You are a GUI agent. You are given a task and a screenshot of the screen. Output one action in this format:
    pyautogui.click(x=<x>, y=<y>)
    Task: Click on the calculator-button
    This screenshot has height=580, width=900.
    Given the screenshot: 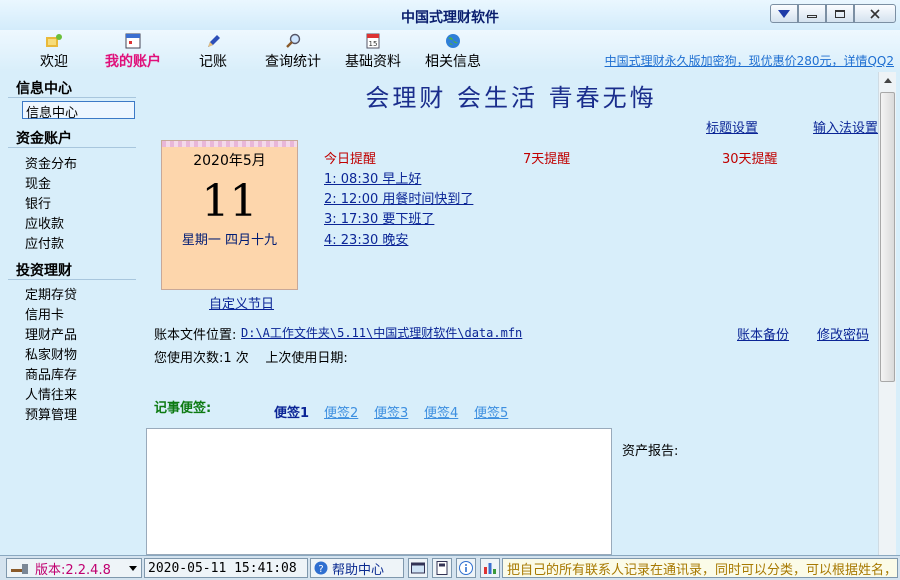 What is the action you would take?
    pyautogui.click(x=442, y=568)
    